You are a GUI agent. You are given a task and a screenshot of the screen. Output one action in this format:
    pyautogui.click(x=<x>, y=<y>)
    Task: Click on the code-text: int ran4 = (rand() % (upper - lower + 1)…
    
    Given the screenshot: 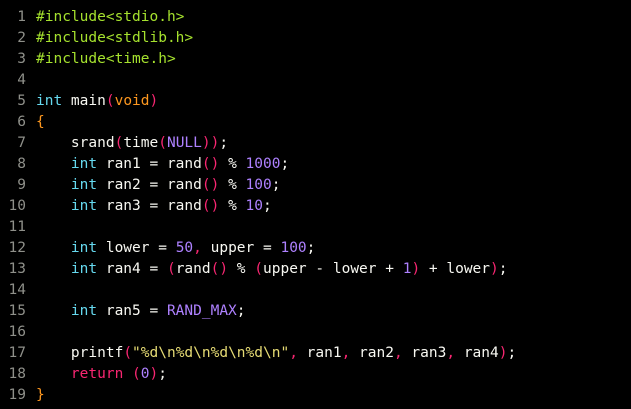 What is the action you would take?
    pyautogui.click(x=267, y=269)
    